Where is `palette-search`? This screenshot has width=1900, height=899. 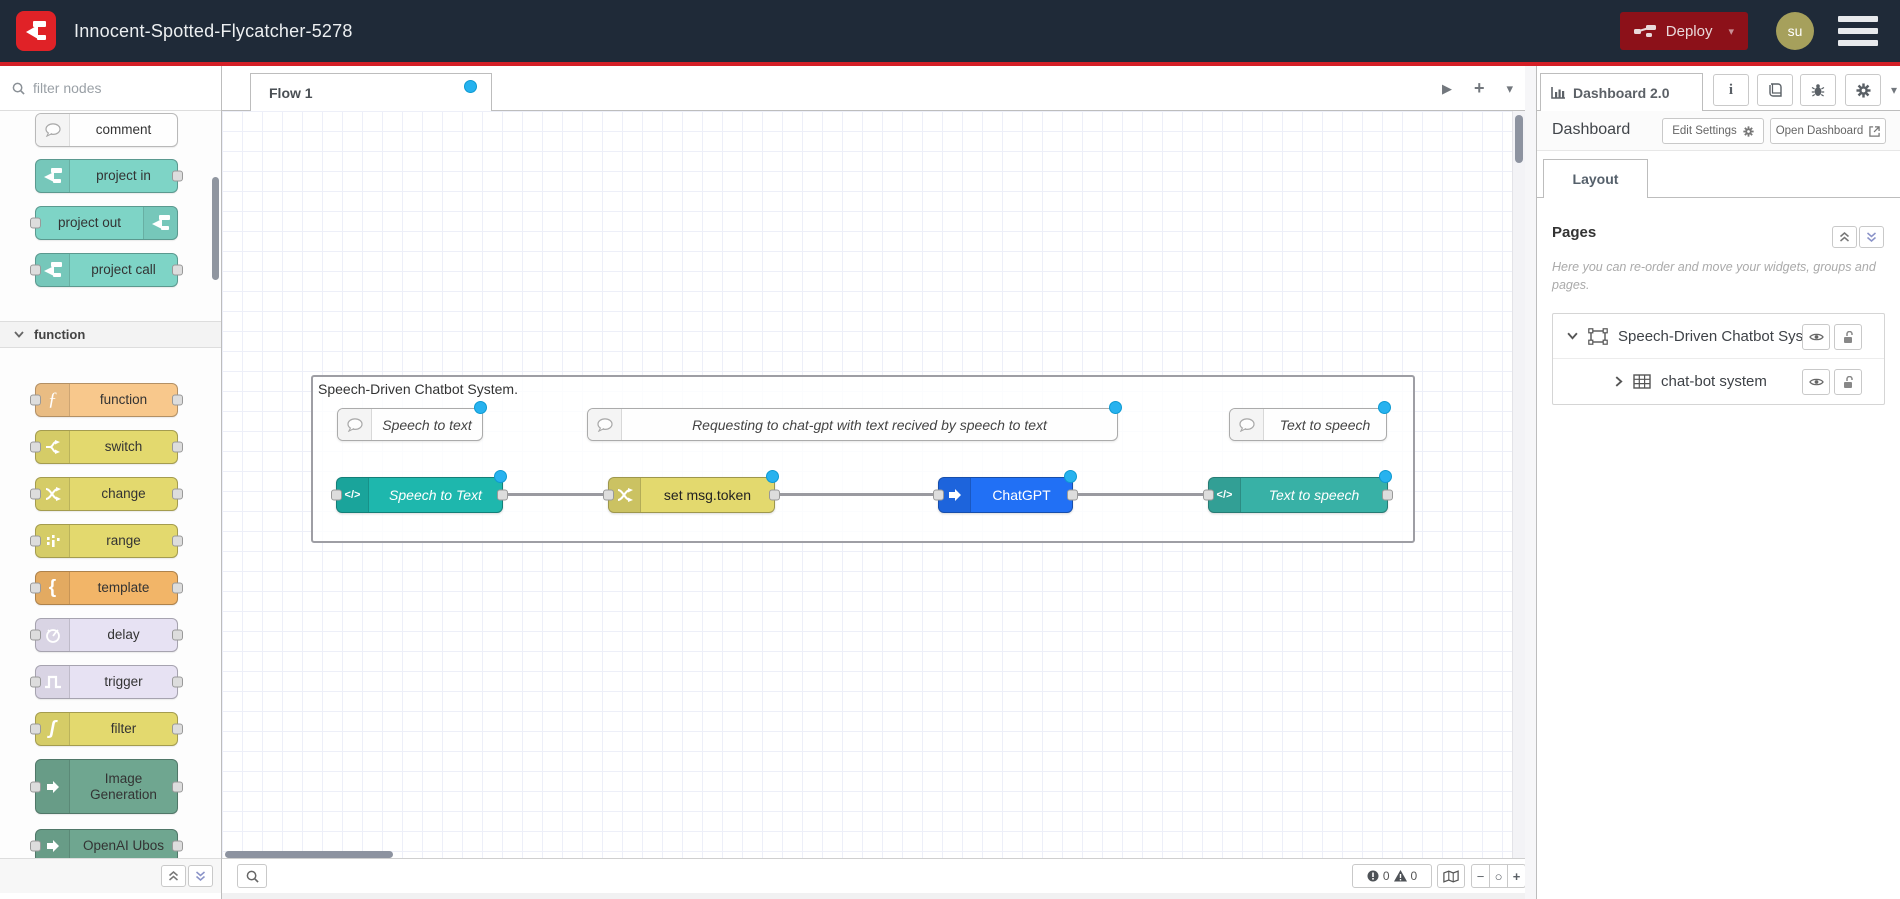 palette-search is located at coordinates (110, 88).